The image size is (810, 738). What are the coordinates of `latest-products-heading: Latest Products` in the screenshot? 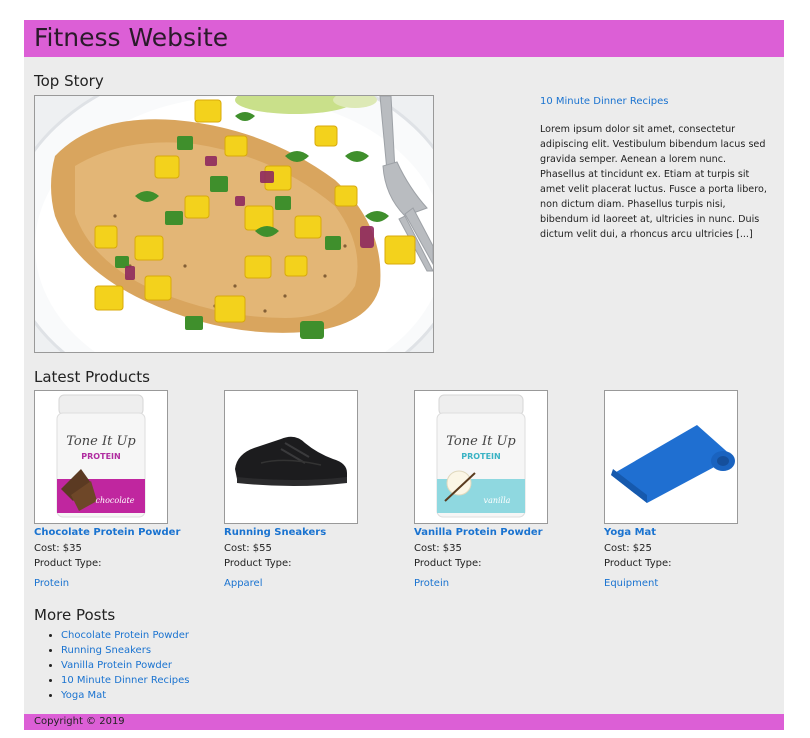 It's located at (92, 377).